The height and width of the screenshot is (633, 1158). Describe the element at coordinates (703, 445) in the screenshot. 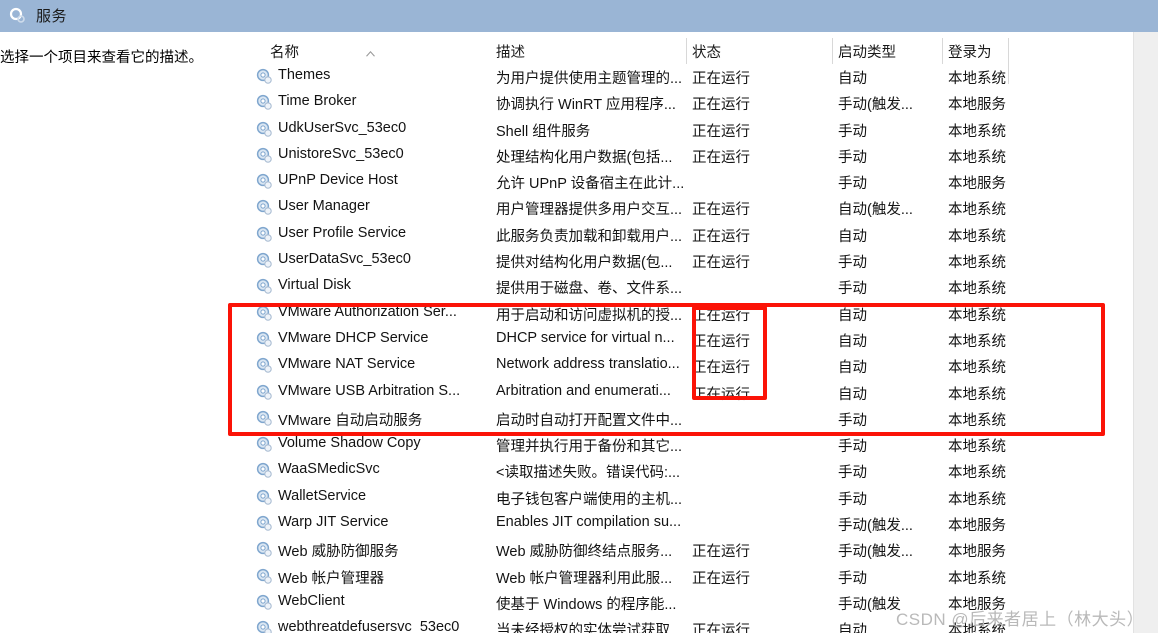

I see `table-row: Volume Shadow Copy 管理并执行用于备份和其它... 手动 本地系统` at that location.